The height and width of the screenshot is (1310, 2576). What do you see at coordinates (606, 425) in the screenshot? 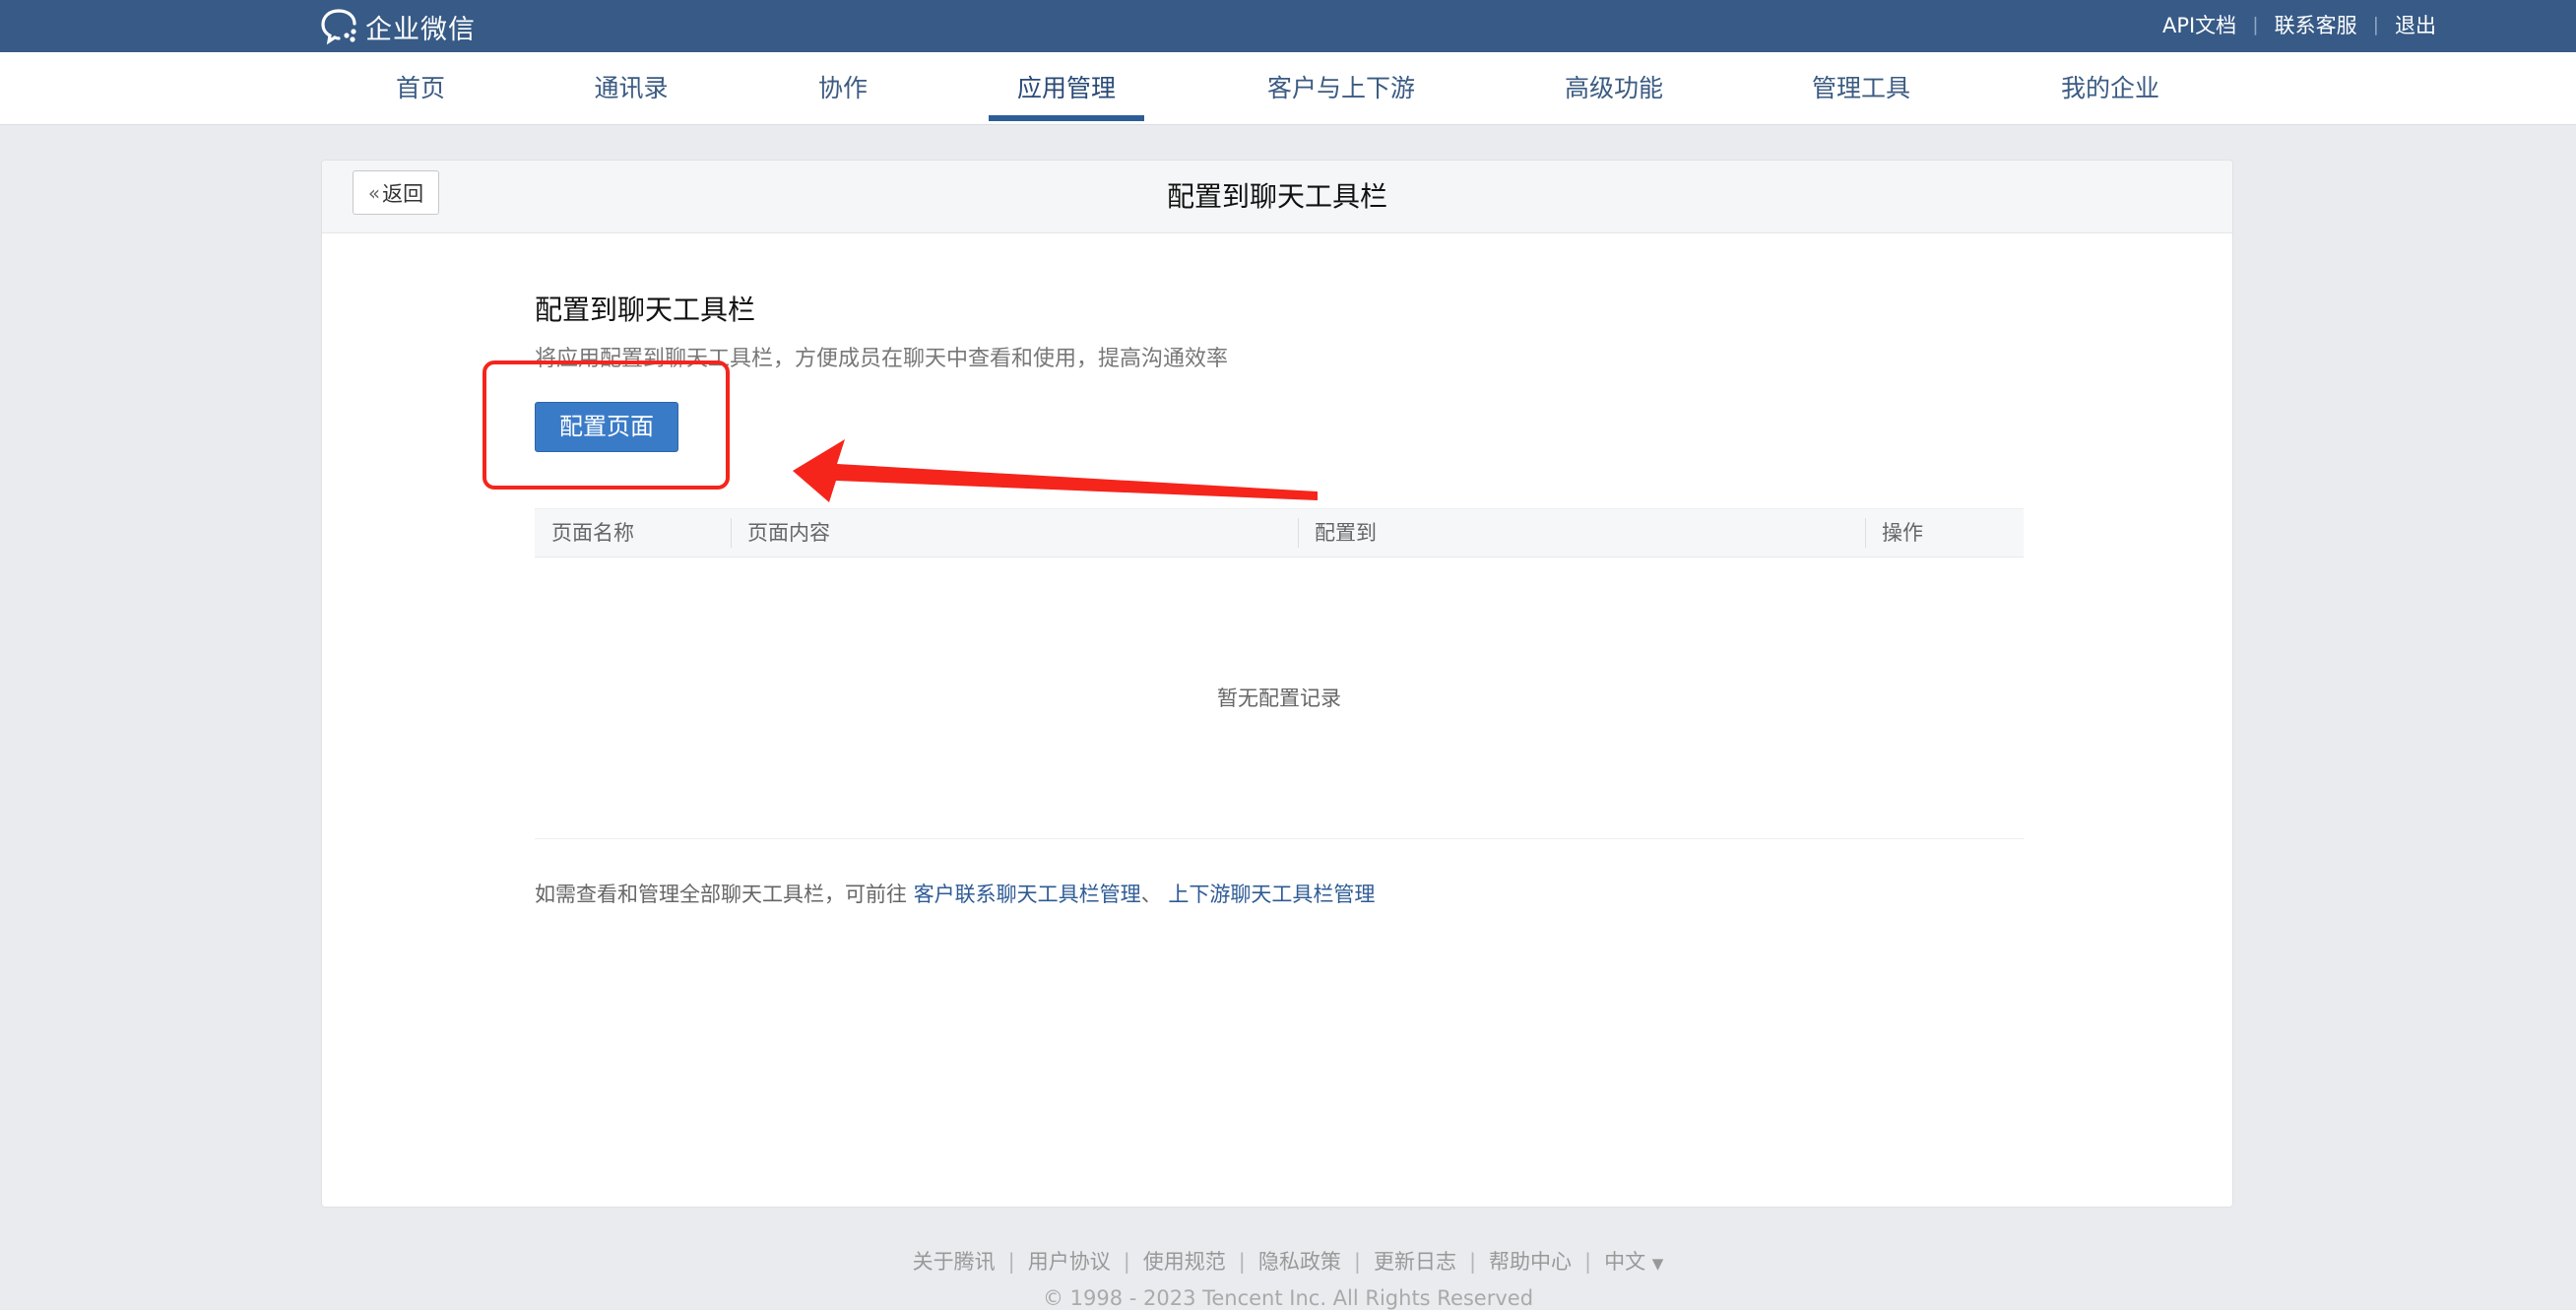
I see `annotation-highlight-box` at bounding box center [606, 425].